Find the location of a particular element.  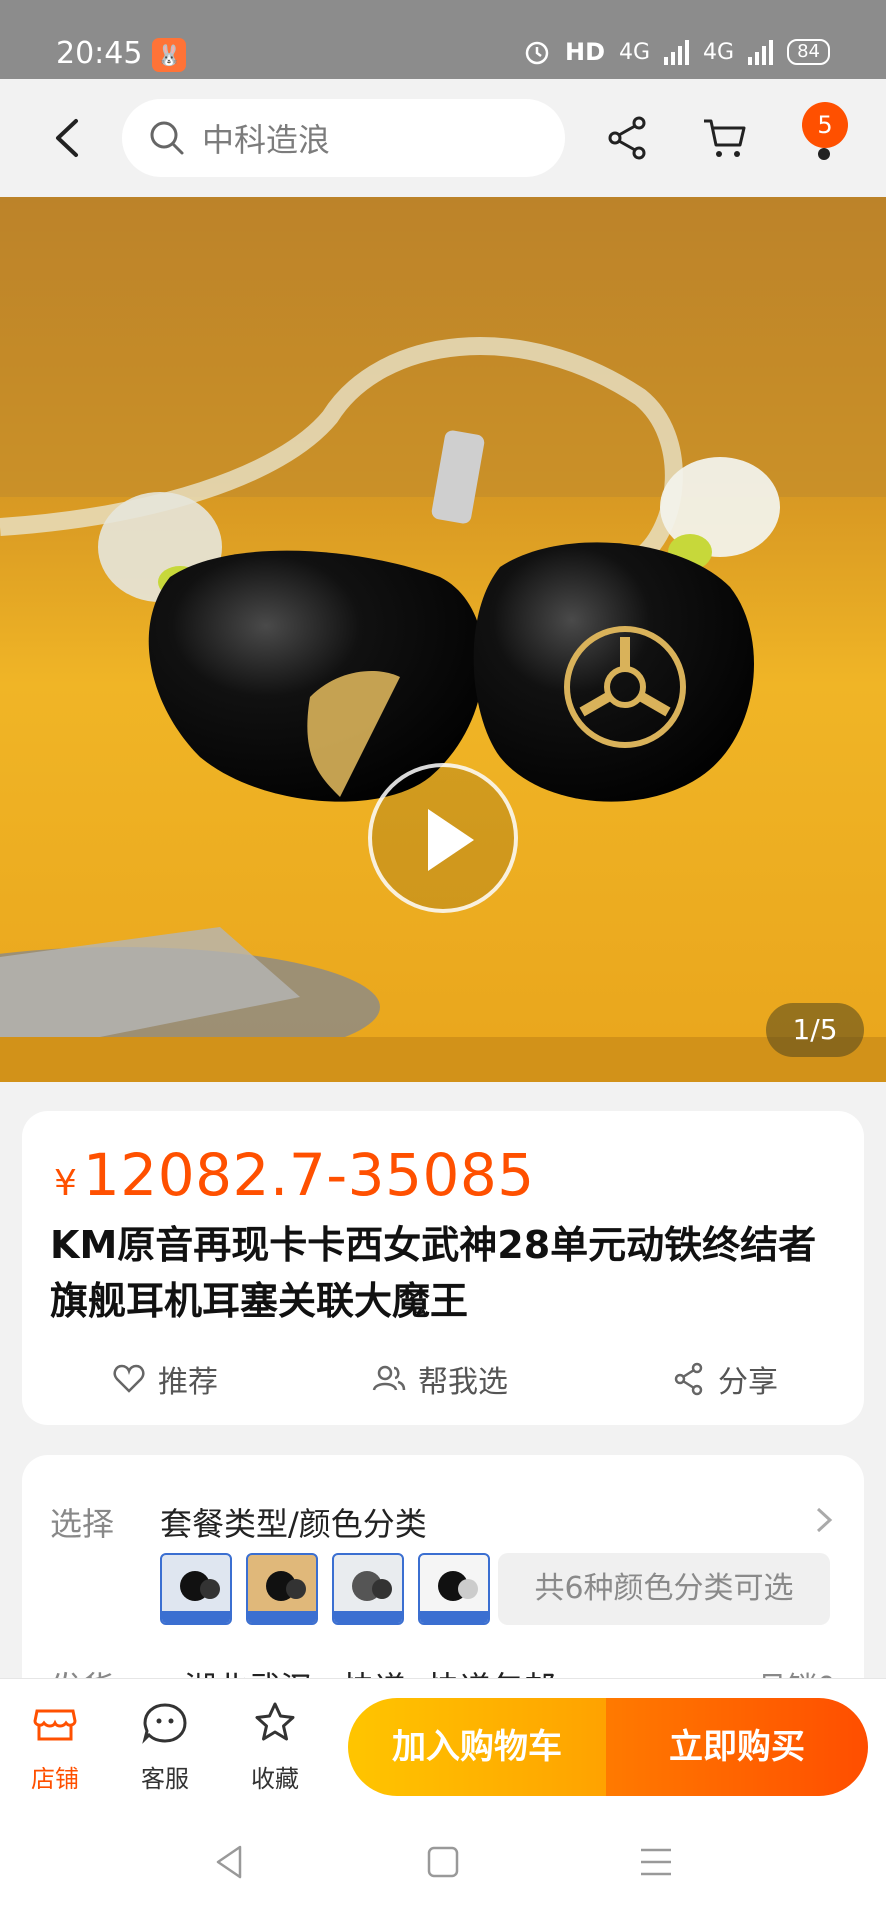

bottom-action-bar: 店铺 客服 收藏 加入购物车 立即购买 is located at coordinates (443, 1743).